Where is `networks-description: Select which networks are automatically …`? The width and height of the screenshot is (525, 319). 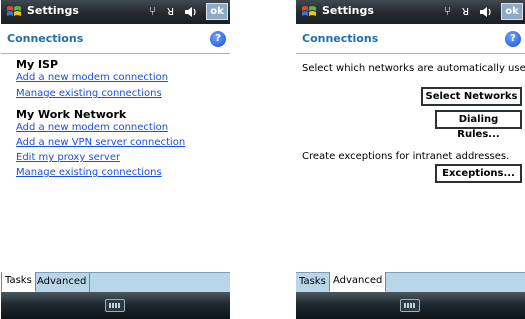
networks-description: Select which networks are automatically … is located at coordinates (413, 68).